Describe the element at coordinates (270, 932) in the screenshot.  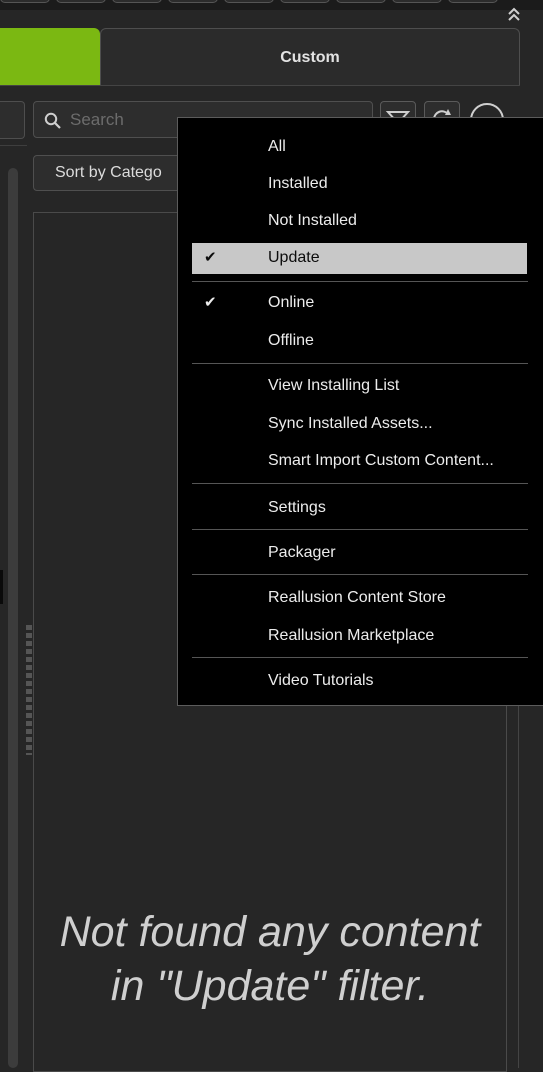
I see `empty-message-line1: Not found any content` at that location.